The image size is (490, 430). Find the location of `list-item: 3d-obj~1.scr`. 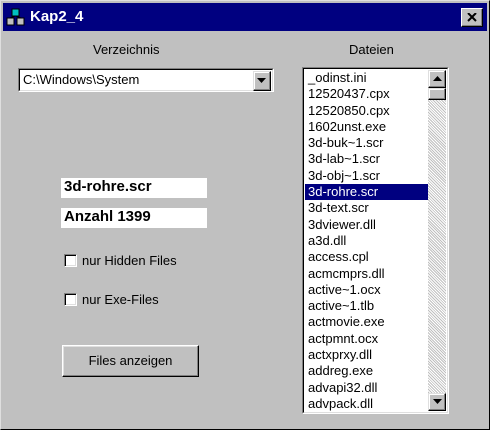

list-item: 3d-obj~1.scr is located at coordinates (367, 176).